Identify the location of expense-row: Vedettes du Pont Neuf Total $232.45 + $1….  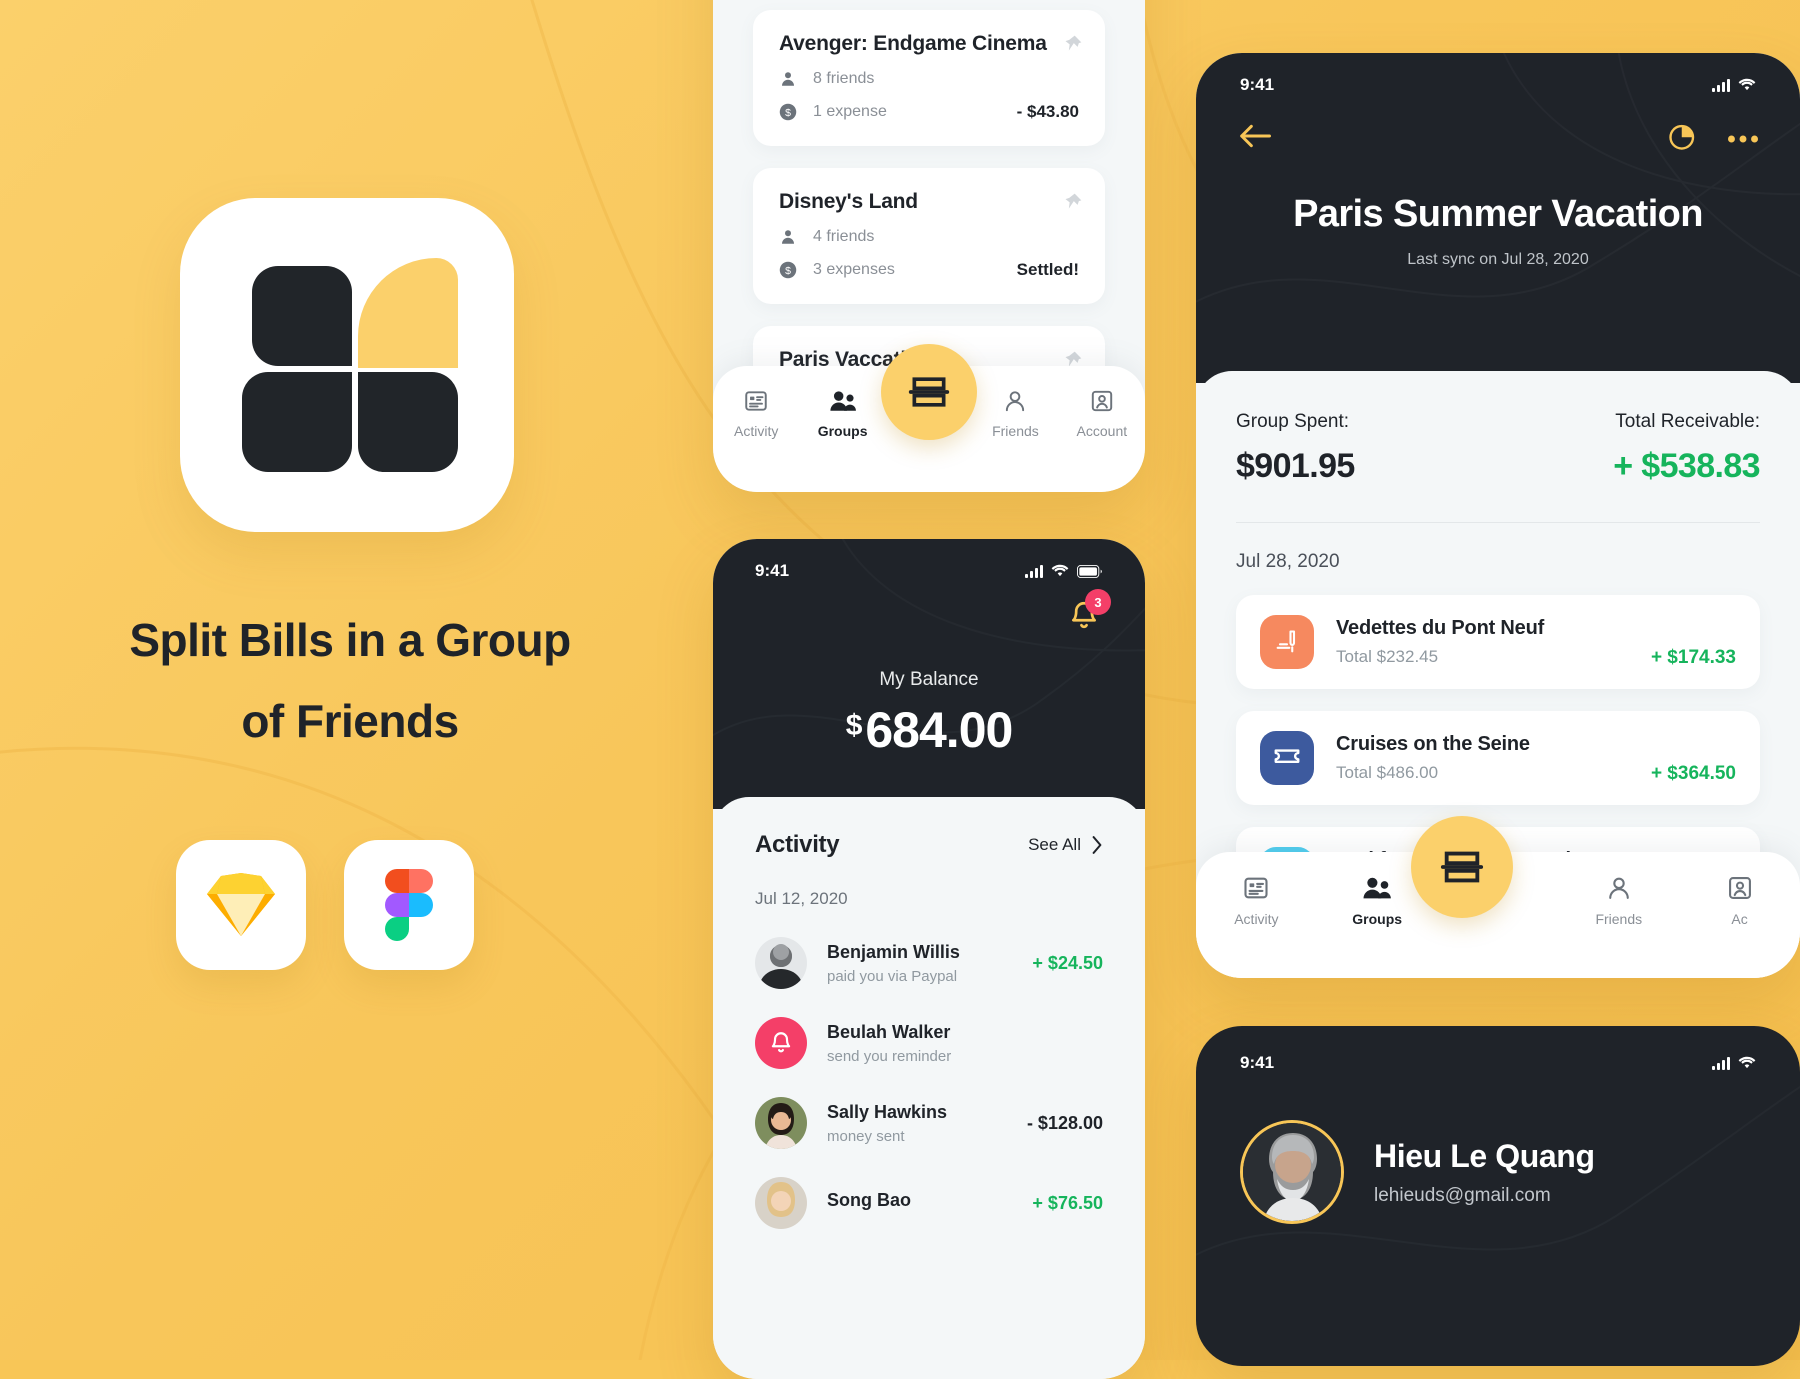
(1498, 642).